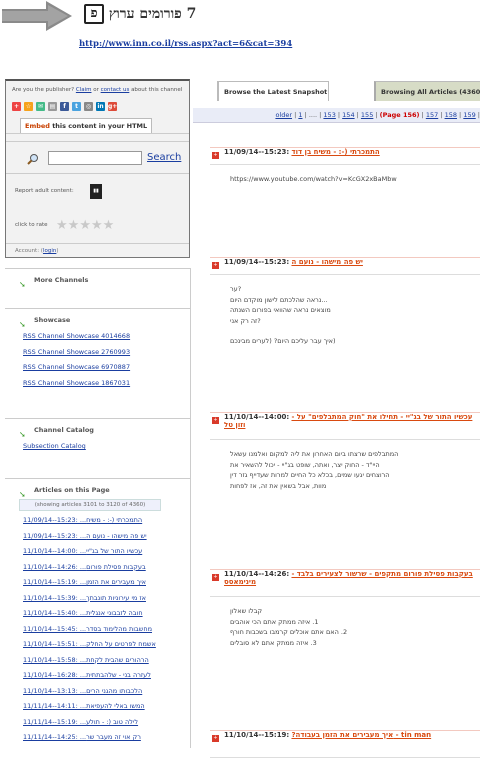 Image resolution: width=480 pixels, height=762 pixels. I want to click on article-header: + 11/09/14--15:23: יש פה מישהו - נועם ה, so click(345, 266).